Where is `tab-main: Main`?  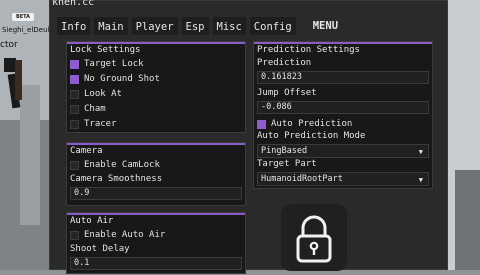 tab-main: Main is located at coordinates (111, 26).